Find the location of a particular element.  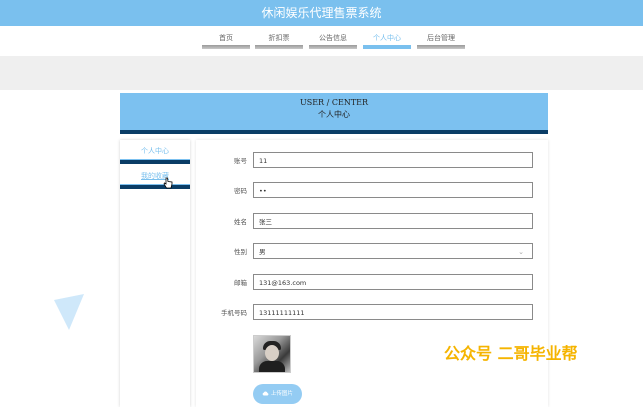

sidebar: 个人中心 我的收藏 is located at coordinates (155, 273).